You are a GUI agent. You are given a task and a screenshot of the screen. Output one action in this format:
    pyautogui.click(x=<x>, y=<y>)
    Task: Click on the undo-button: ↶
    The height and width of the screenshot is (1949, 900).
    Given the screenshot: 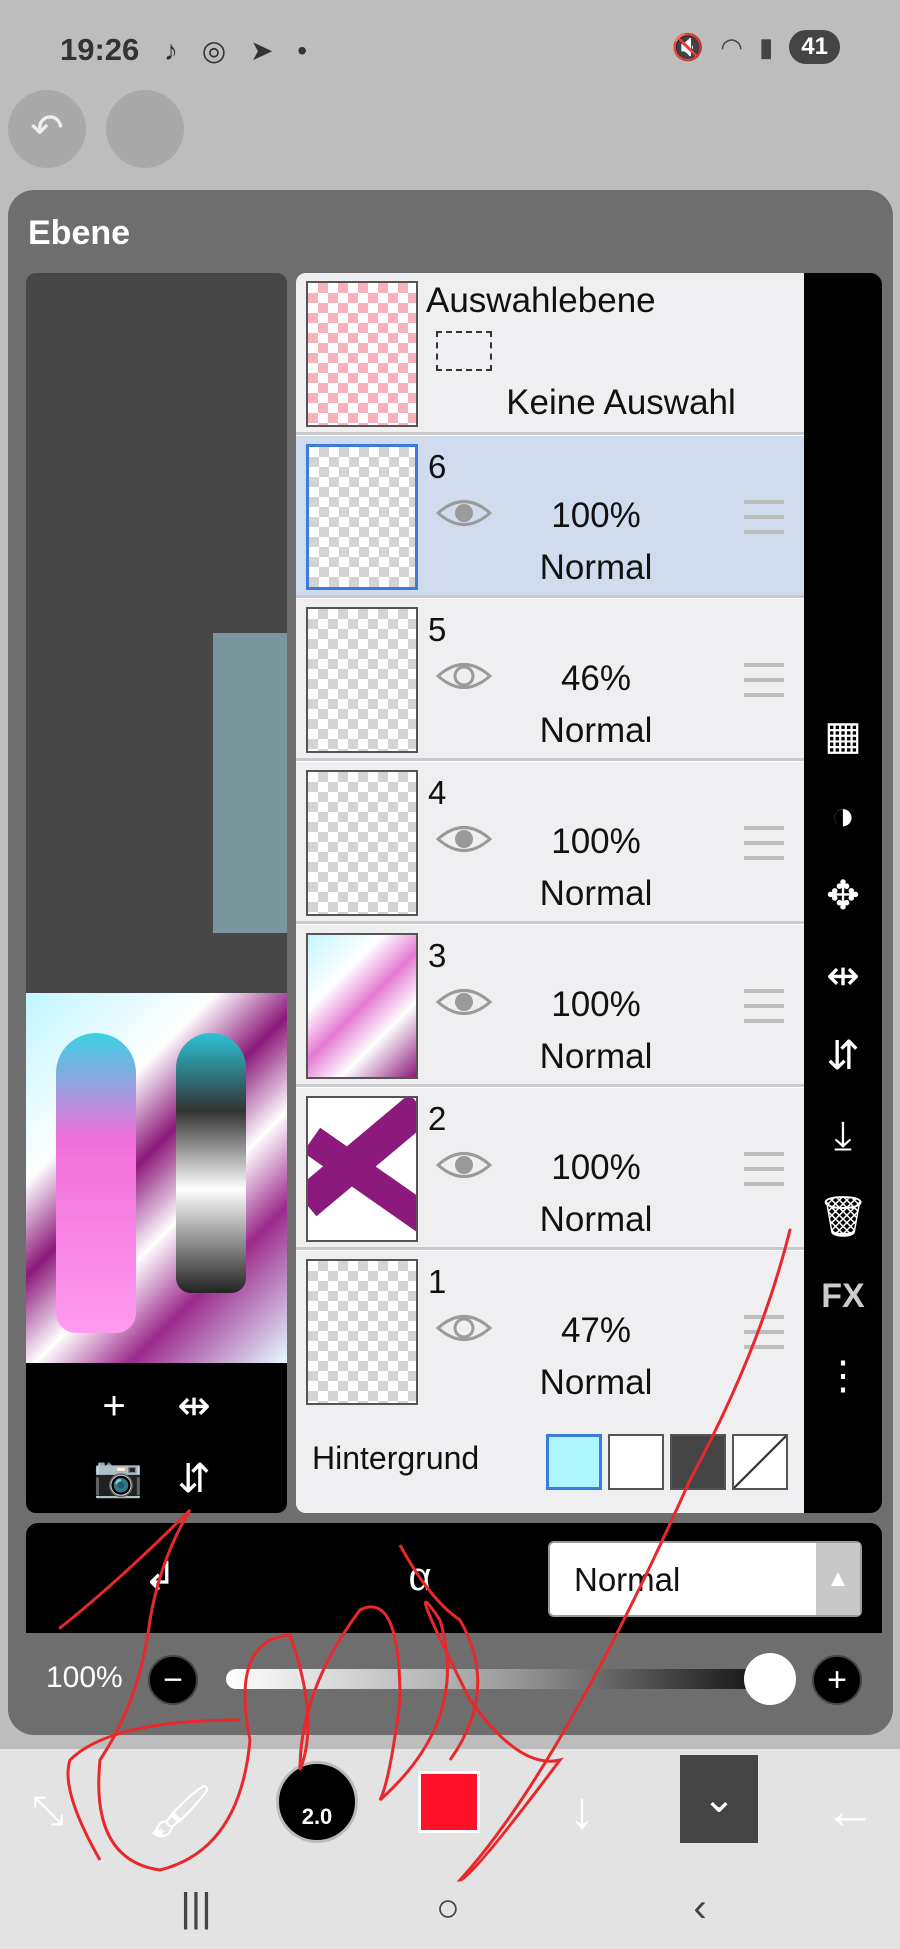 What is the action you would take?
    pyautogui.click(x=47, y=129)
    